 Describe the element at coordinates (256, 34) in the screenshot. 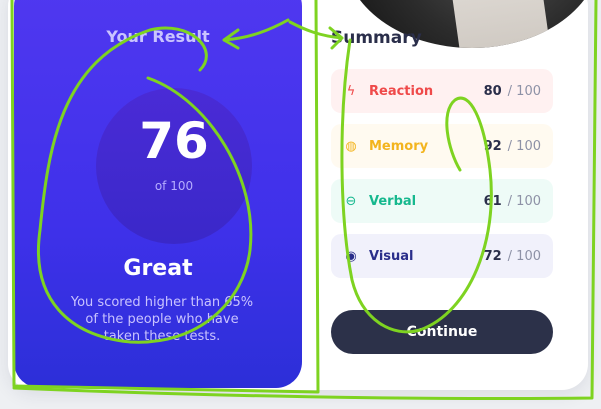

I see `annotation-arrow-title` at that location.